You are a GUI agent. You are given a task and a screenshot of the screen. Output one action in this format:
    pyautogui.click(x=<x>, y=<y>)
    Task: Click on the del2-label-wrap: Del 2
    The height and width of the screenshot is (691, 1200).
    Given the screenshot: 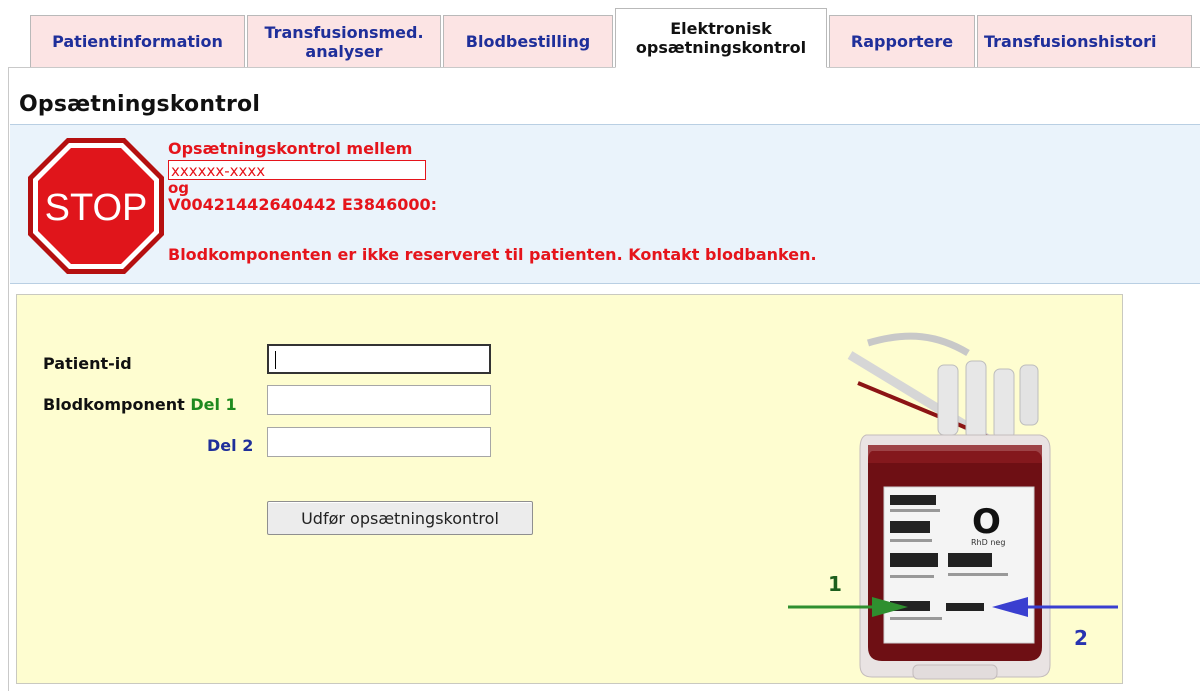 What is the action you would take?
    pyautogui.click(x=230, y=445)
    